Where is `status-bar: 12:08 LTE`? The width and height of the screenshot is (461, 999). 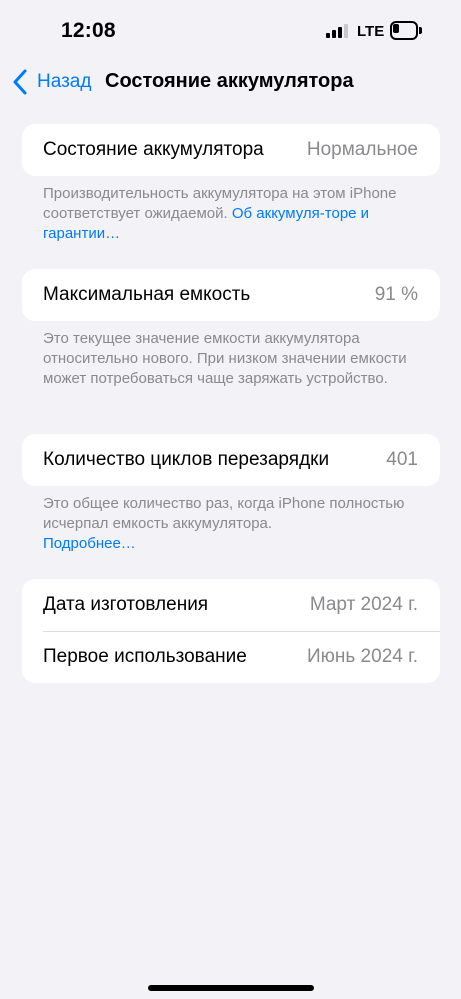
status-bar: 12:08 LTE is located at coordinates (230, 30).